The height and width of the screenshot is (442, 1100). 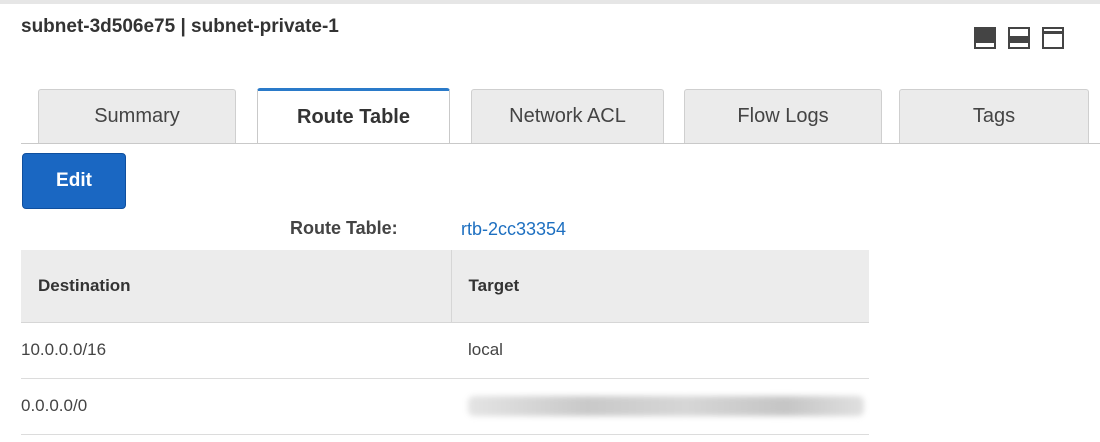 I want to click on tab-route-table: Route Table, so click(x=353, y=116).